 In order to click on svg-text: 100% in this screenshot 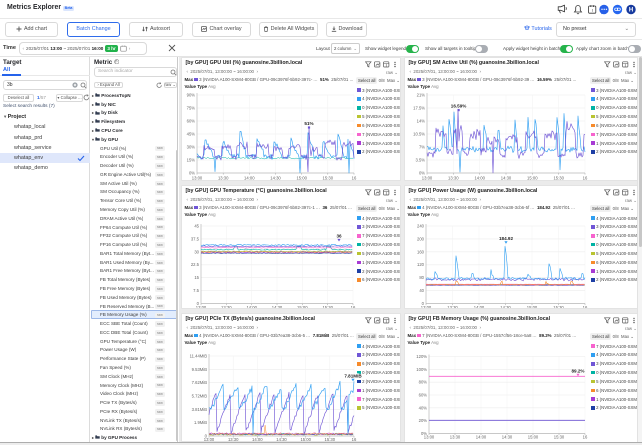, I will do `click(421, 369)`.